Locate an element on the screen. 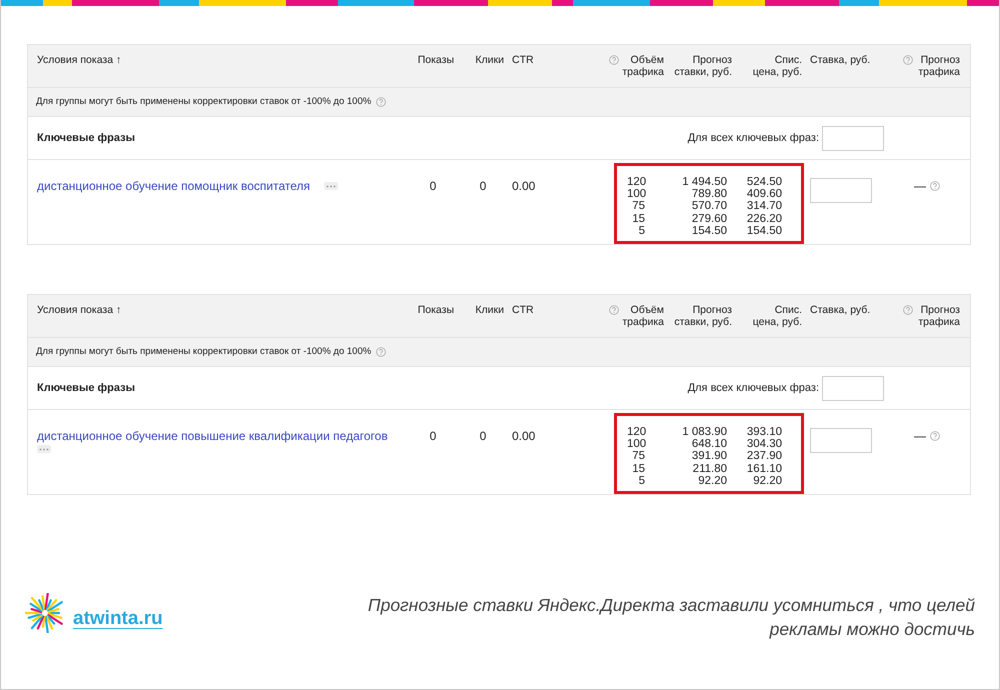 The height and width of the screenshot is (690, 1000). table-cell-text: 648.10 is located at coordinates (708, 445).